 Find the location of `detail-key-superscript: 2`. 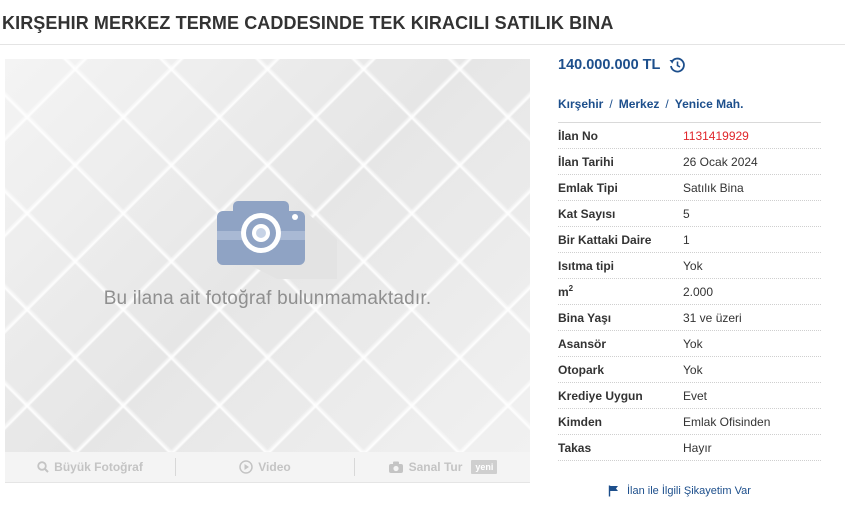

detail-key-superscript: 2 is located at coordinates (571, 288).